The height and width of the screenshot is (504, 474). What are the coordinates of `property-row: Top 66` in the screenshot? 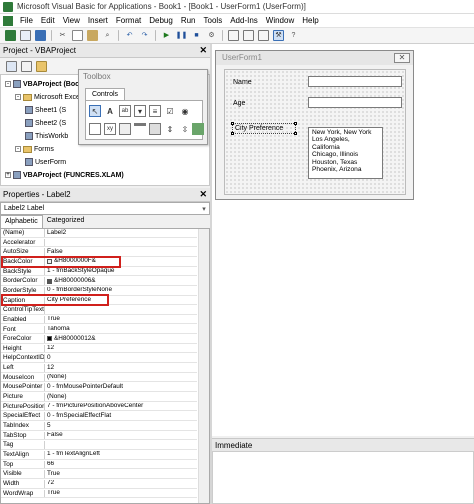 It's located at (99, 465).